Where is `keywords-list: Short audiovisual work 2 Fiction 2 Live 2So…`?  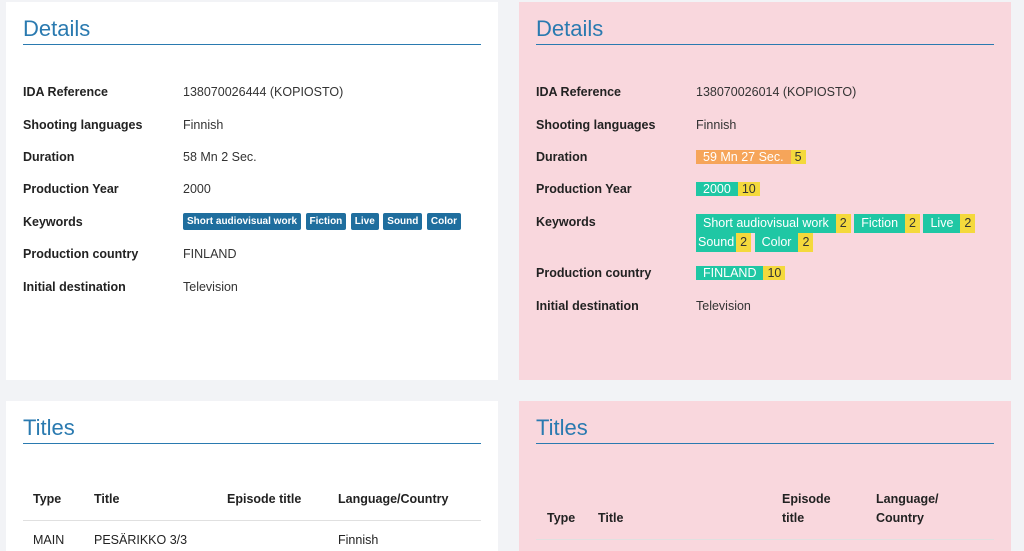
keywords-list: Short audiovisual work 2 Fiction 2 Live 2So… is located at coordinates (848, 233).